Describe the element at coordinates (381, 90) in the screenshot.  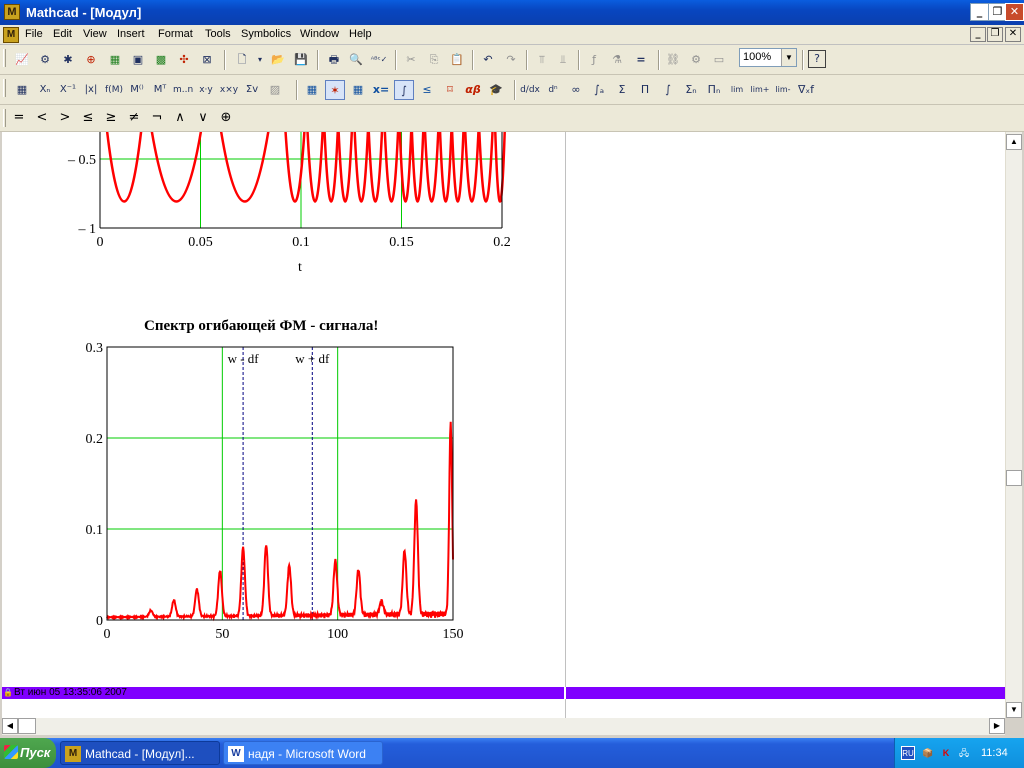
I see `evaluation-palette-icon: x=` at that location.